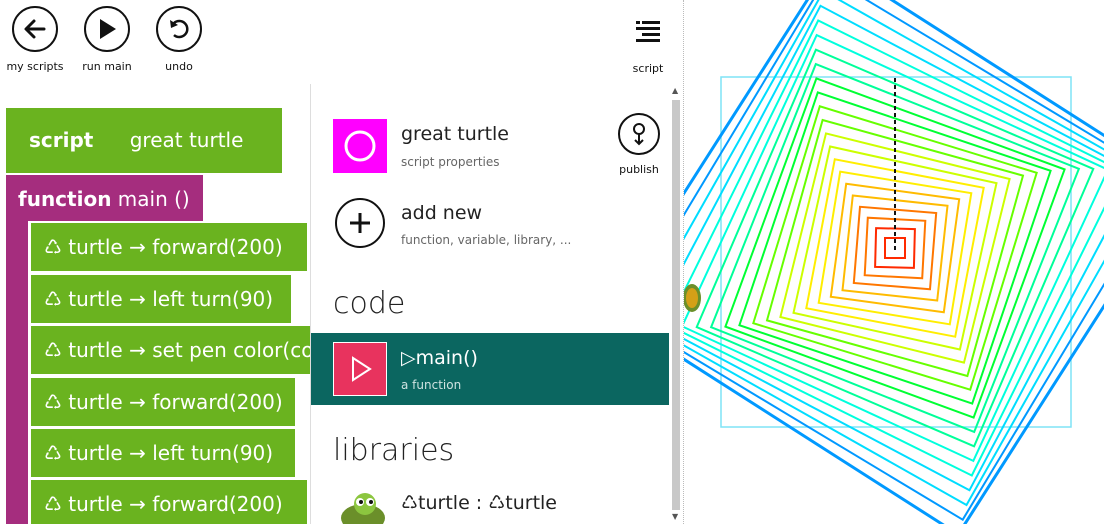 The image size is (1104, 524). I want to click on script-label: script, so click(648, 68).